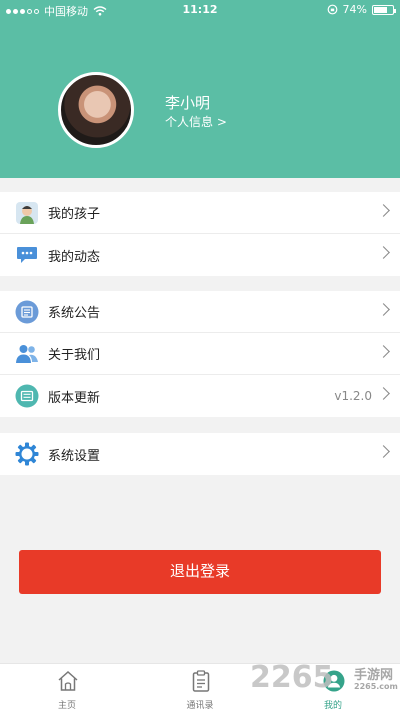 Image resolution: width=400 pixels, height=711 pixels. I want to click on tab-home: 主页, so click(67, 687).